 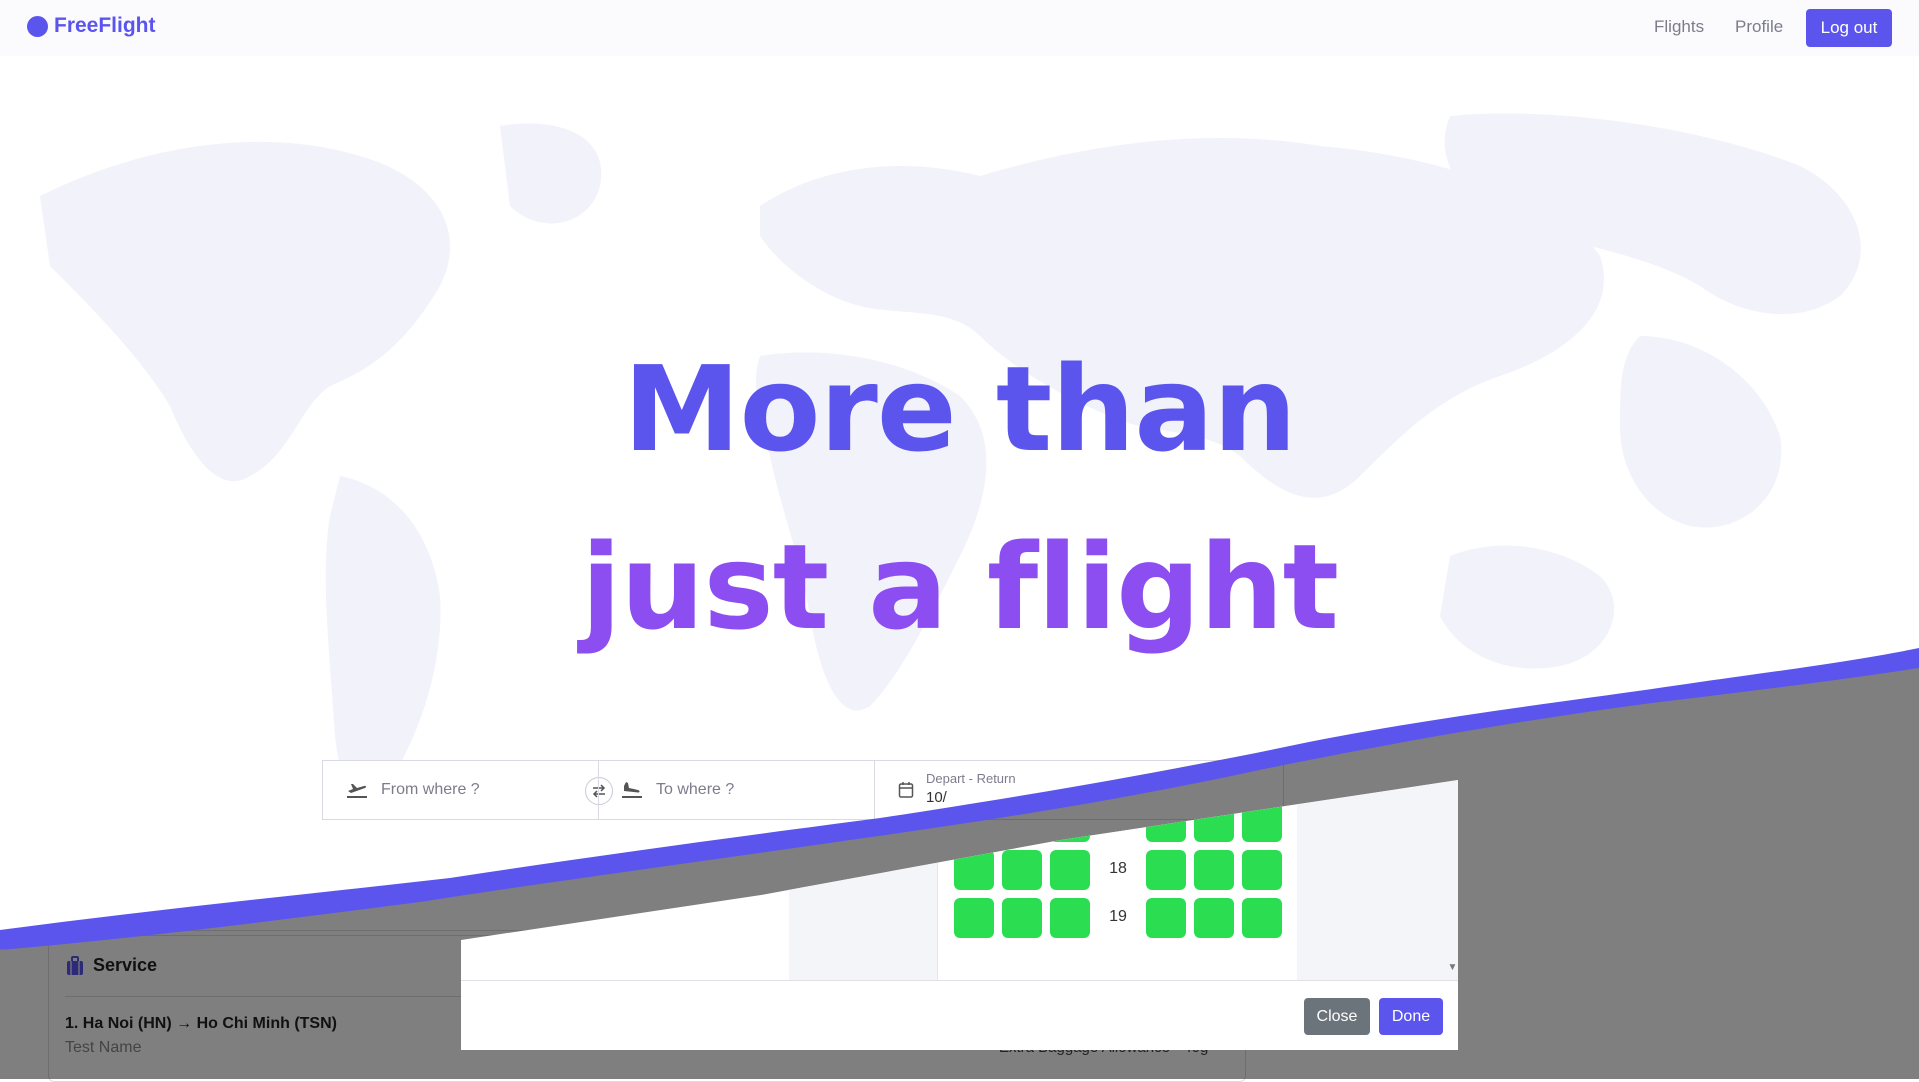 I want to click on nav-link-profile: Profile, so click(x=1759, y=27).